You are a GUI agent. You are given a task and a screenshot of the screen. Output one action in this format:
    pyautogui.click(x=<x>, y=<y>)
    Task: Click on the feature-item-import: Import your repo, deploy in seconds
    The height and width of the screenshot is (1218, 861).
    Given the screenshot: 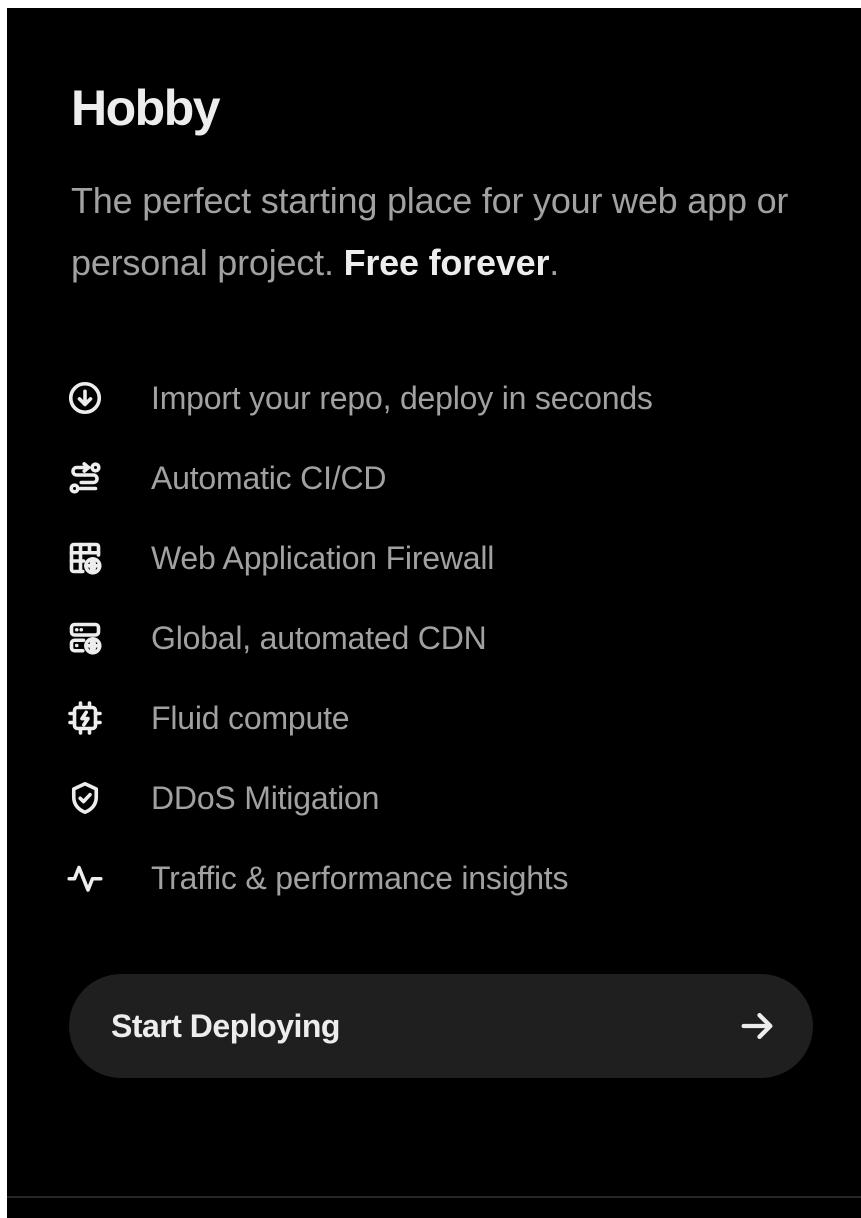 What is the action you would take?
    pyautogui.click(x=457, y=398)
    